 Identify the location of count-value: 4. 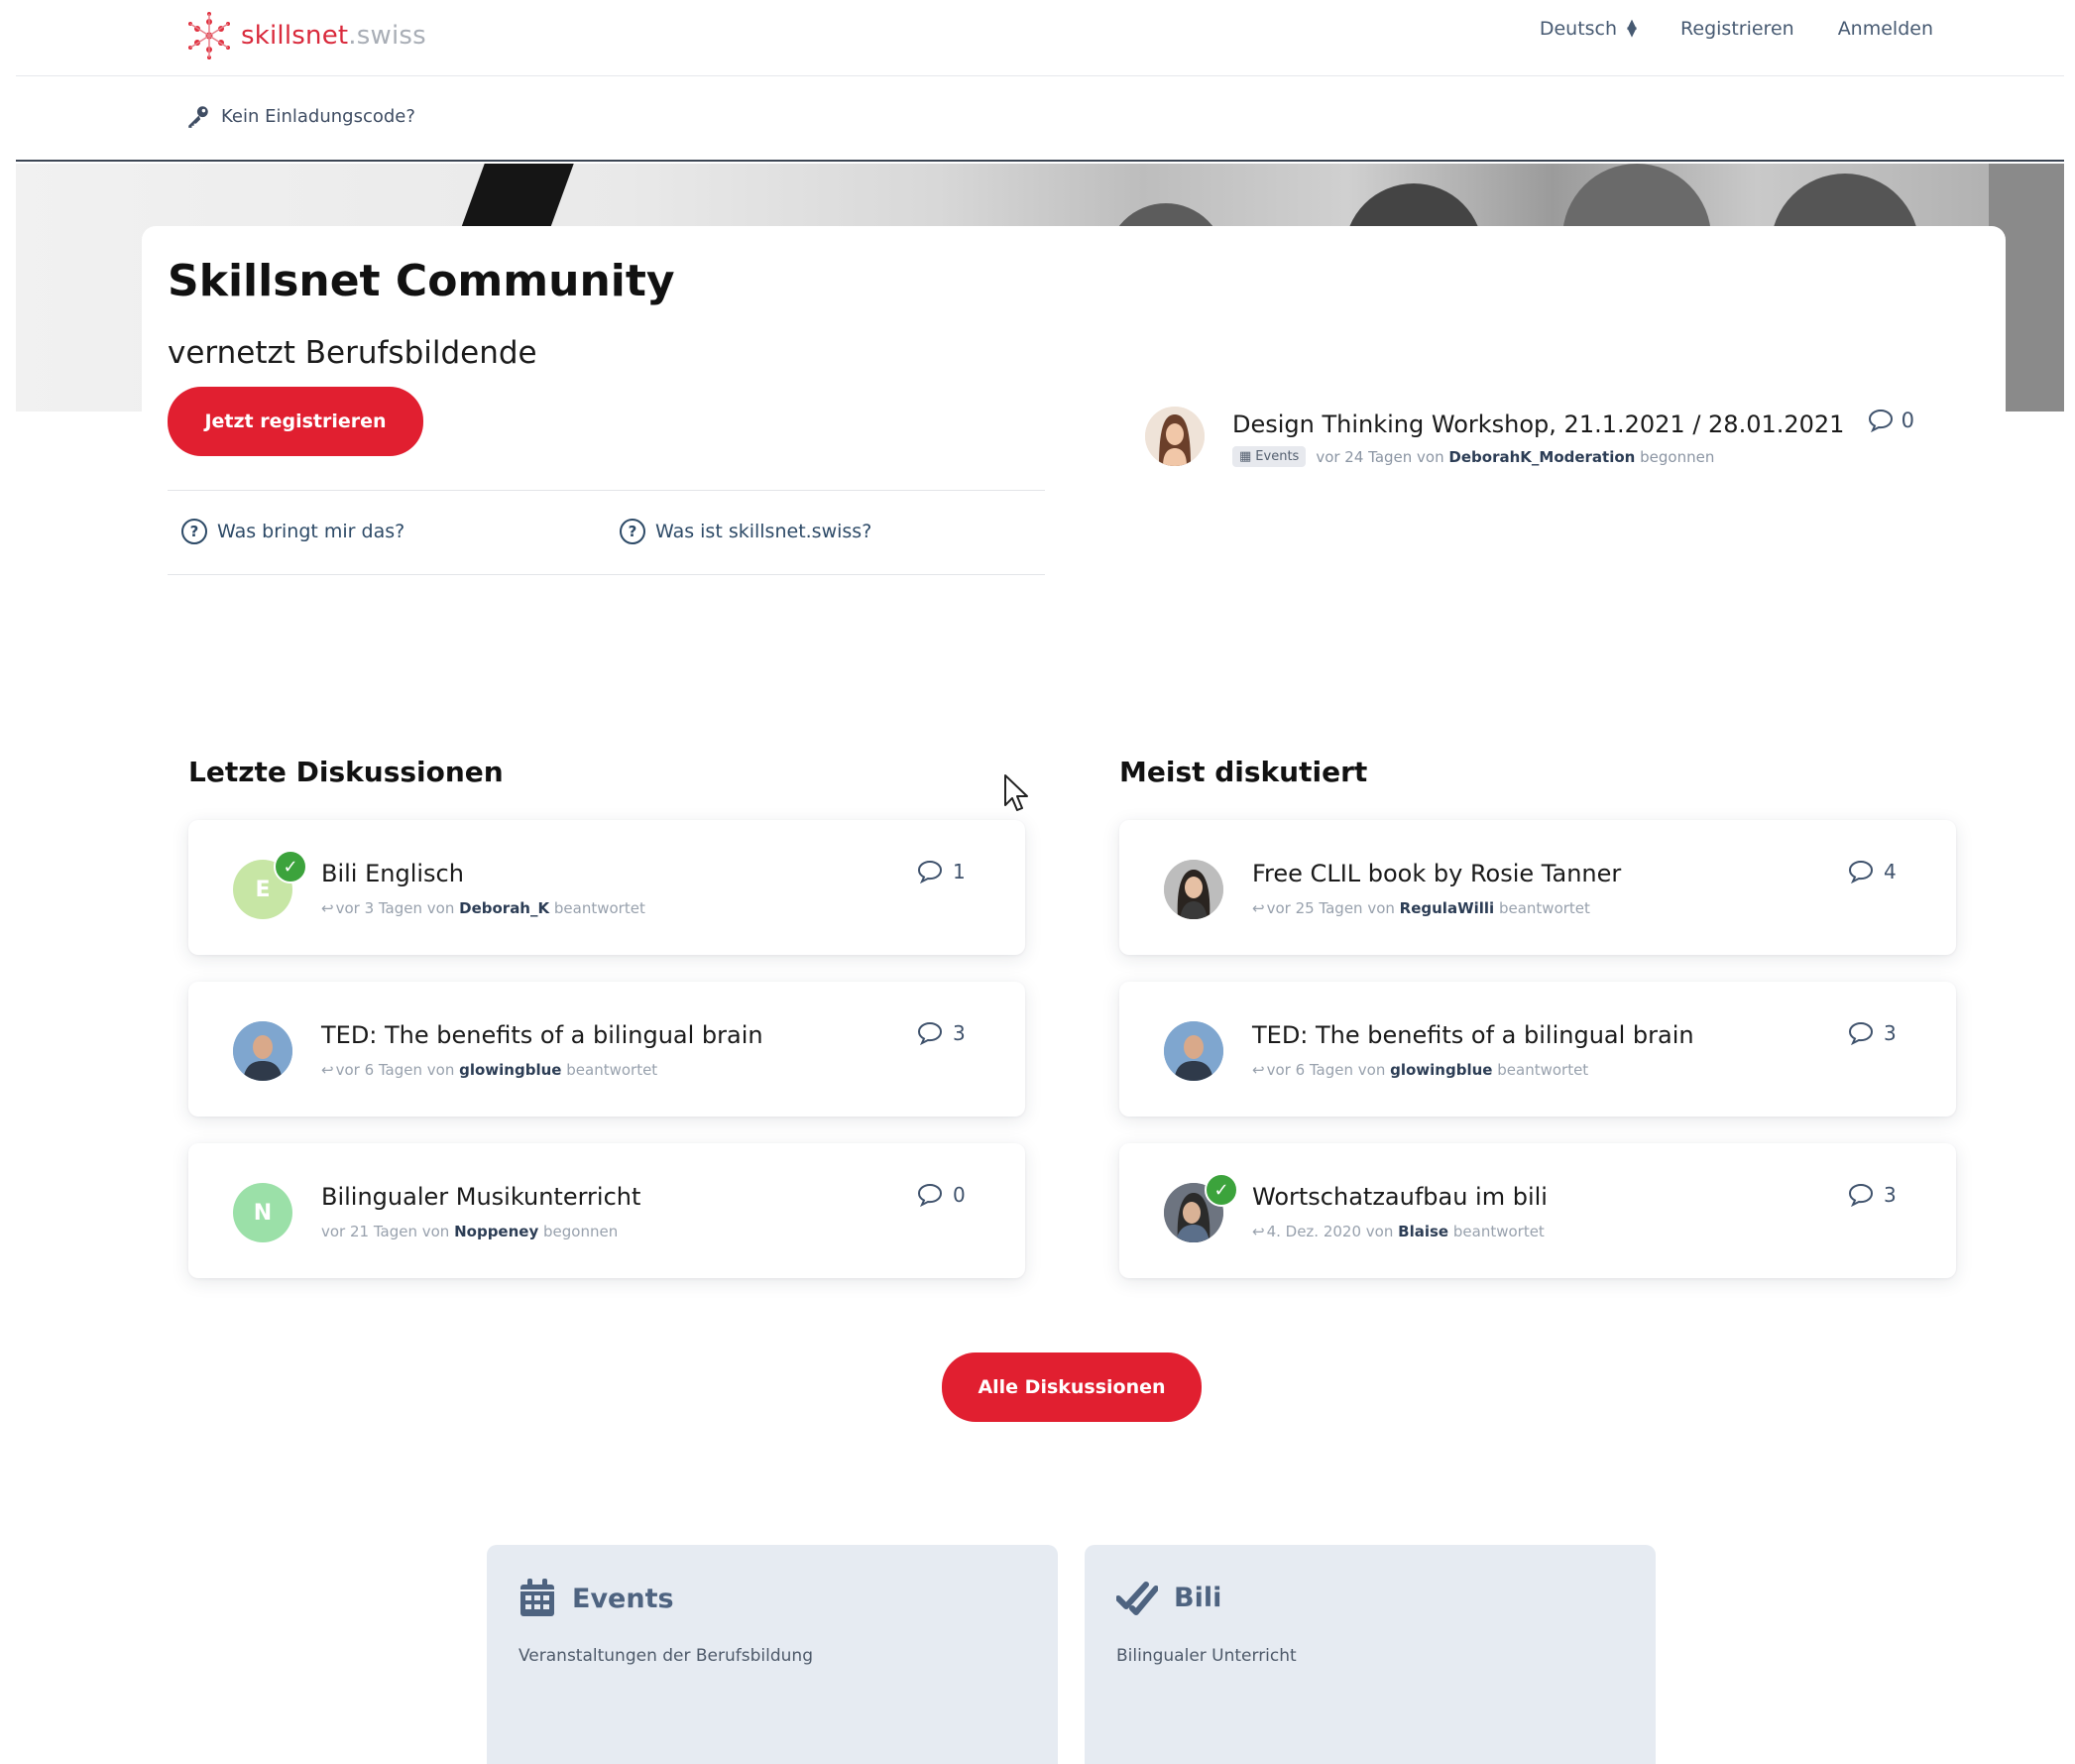
(1890, 872).